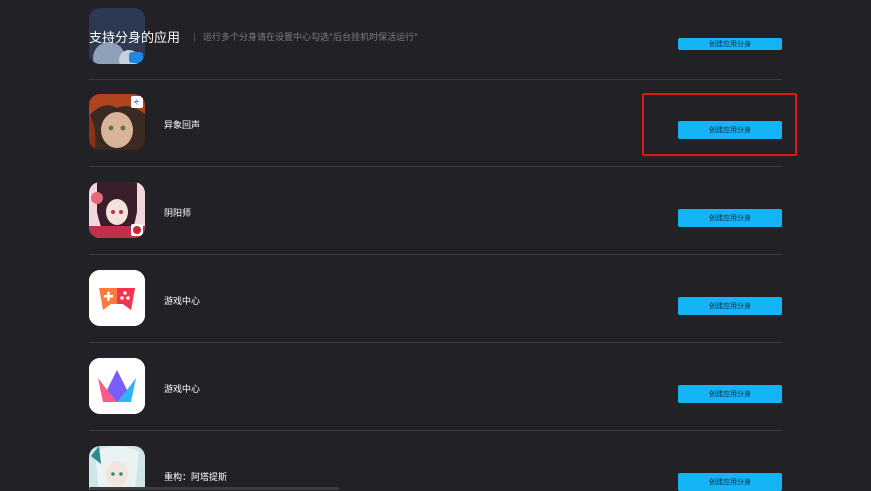 This screenshot has width=871, height=491. What do you see at coordinates (182, 126) in the screenshot?
I see `app-name: 异象回声` at bounding box center [182, 126].